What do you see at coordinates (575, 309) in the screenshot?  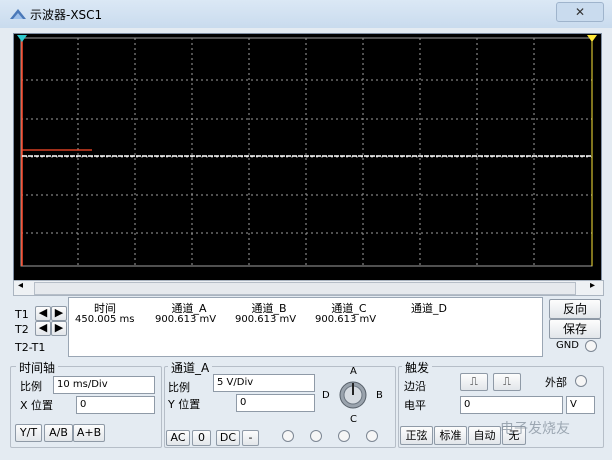 I see `reverse-button: 反向` at bounding box center [575, 309].